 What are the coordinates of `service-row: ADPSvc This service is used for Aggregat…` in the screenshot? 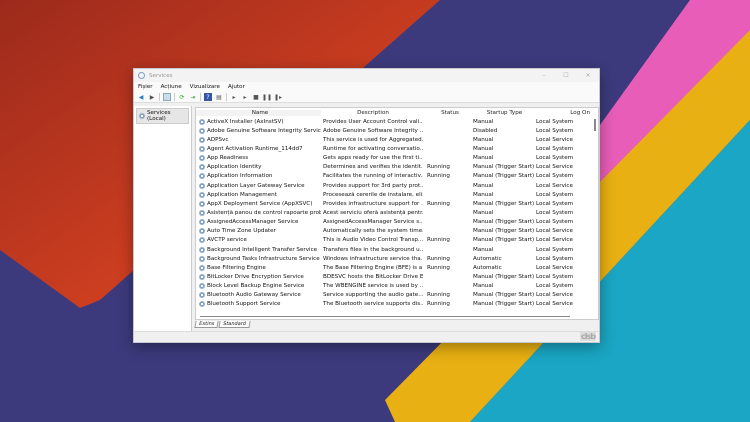 It's located at (397, 139).